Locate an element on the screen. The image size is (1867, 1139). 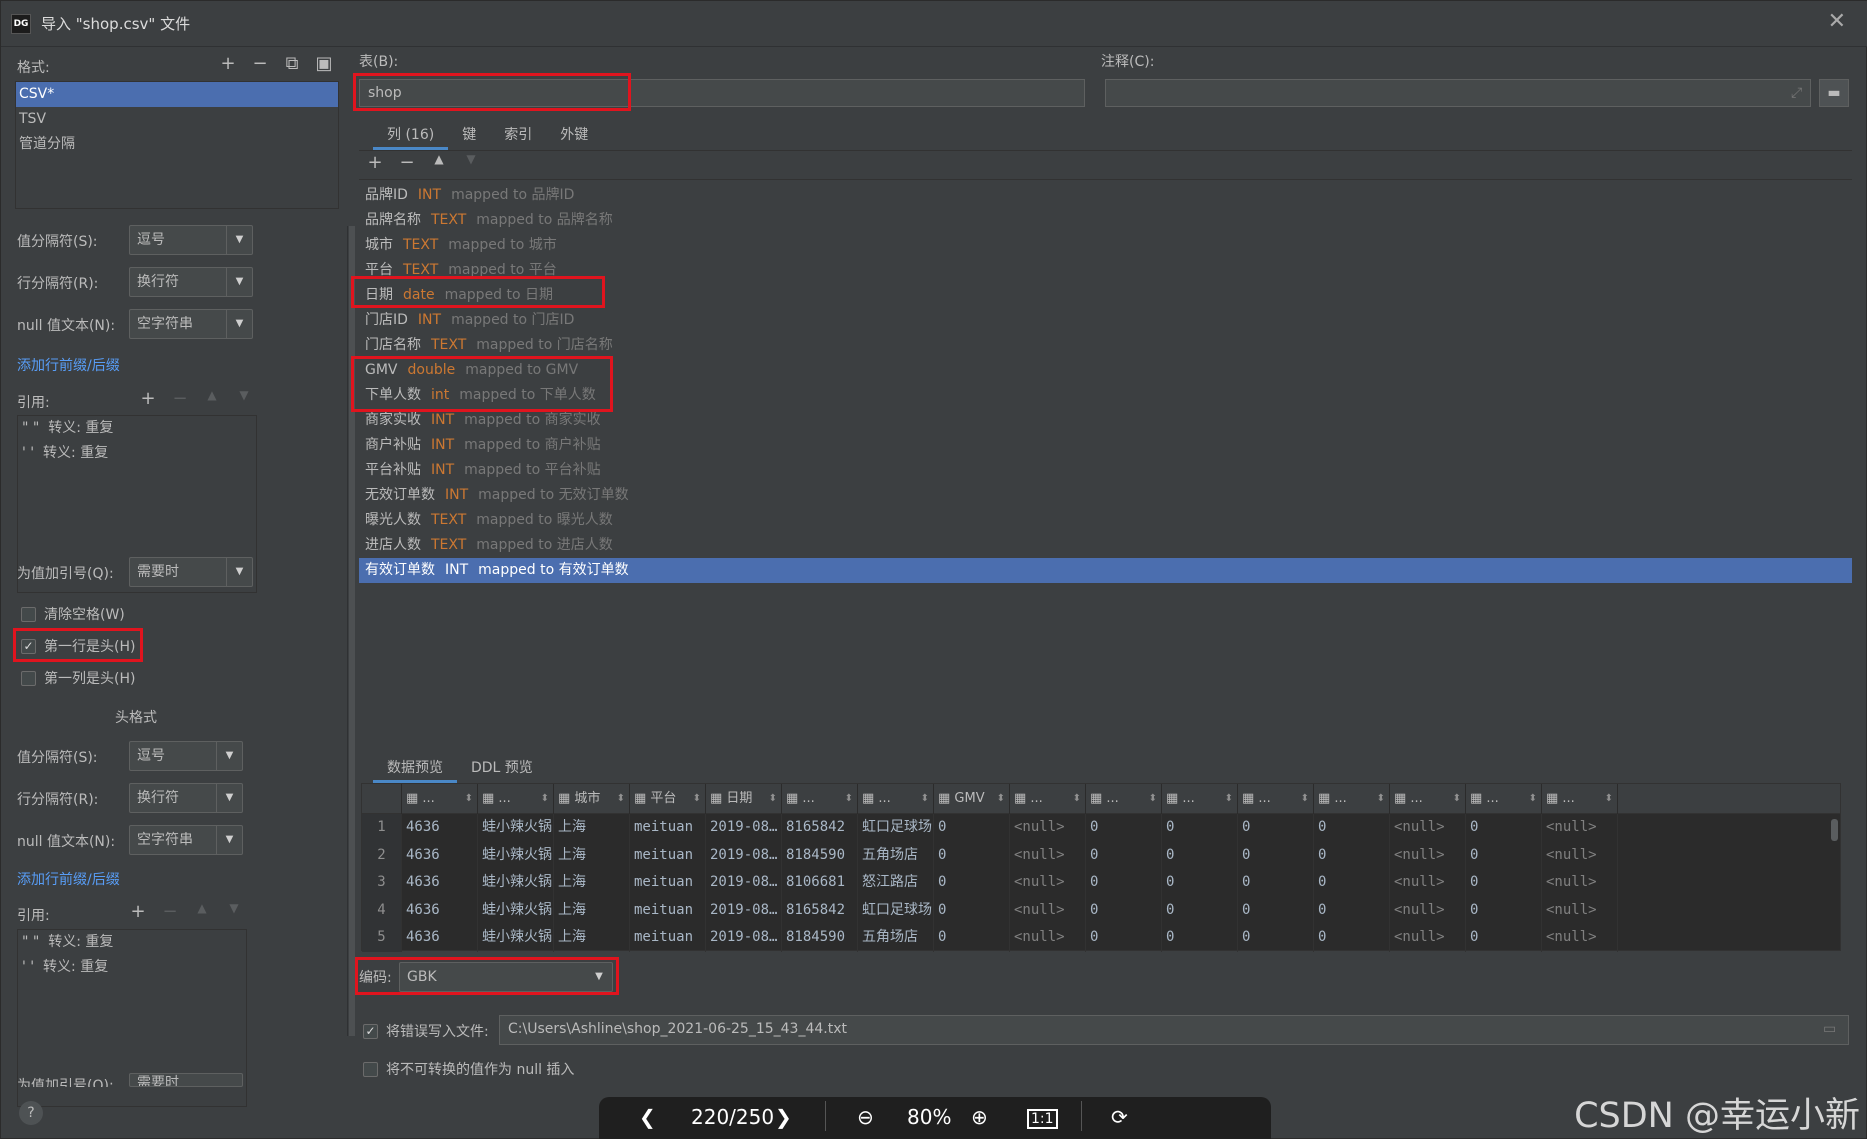
h-add-prefix-link: 添加行前缀/后缀 is located at coordinates (68, 879).